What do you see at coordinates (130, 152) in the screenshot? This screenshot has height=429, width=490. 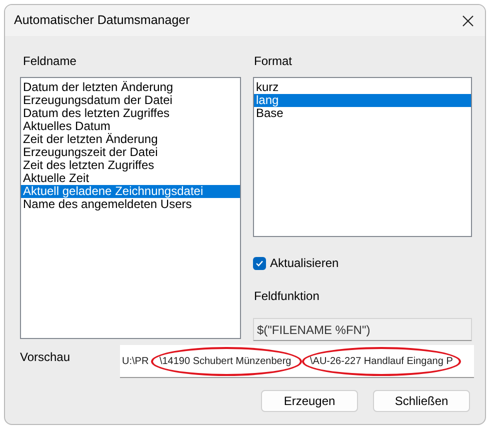 I see `list-item: Erzeugungszeit der Datei` at bounding box center [130, 152].